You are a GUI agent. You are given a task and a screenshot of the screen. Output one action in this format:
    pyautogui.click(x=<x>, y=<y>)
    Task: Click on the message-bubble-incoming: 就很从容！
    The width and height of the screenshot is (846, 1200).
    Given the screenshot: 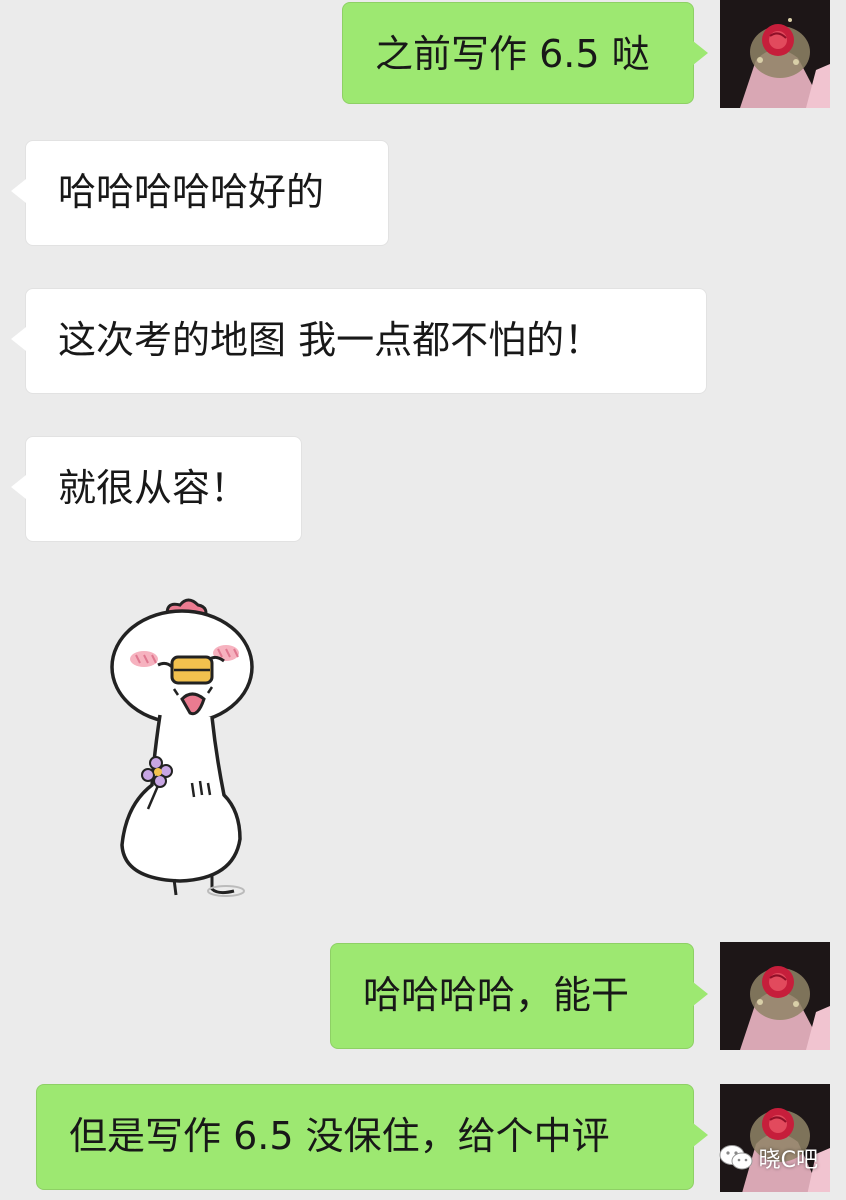 What is the action you would take?
    pyautogui.click(x=156, y=489)
    